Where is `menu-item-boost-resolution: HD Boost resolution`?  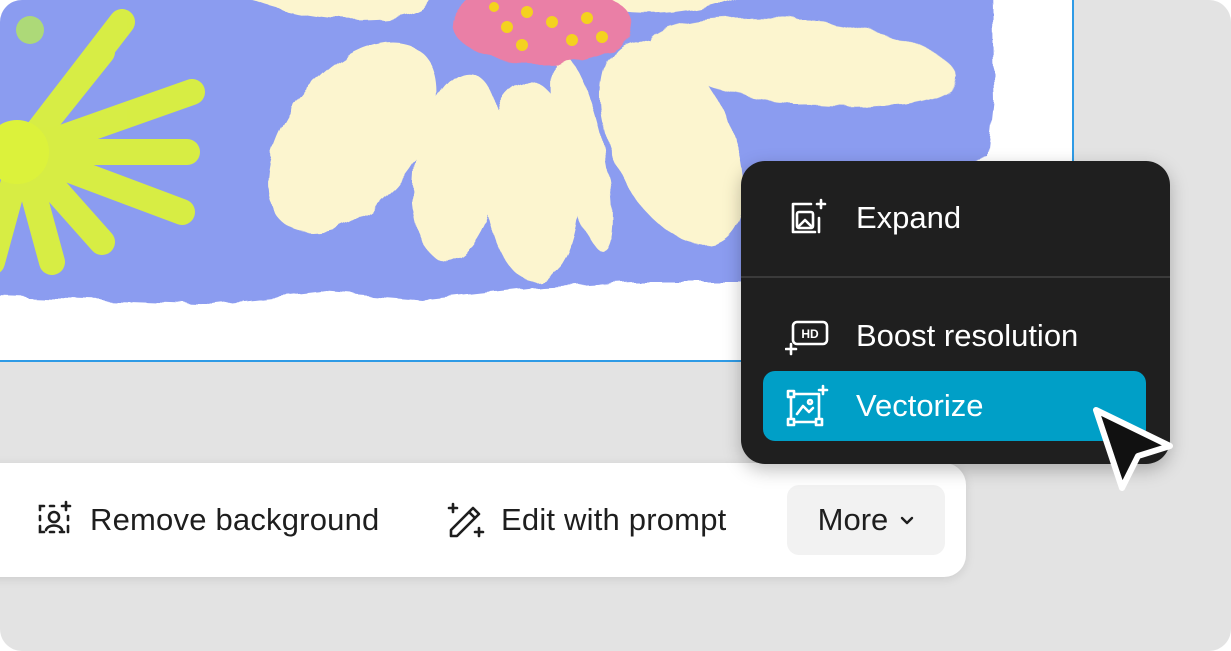
menu-item-boost-resolution: HD Boost resolution is located at coordinates (954, 336).